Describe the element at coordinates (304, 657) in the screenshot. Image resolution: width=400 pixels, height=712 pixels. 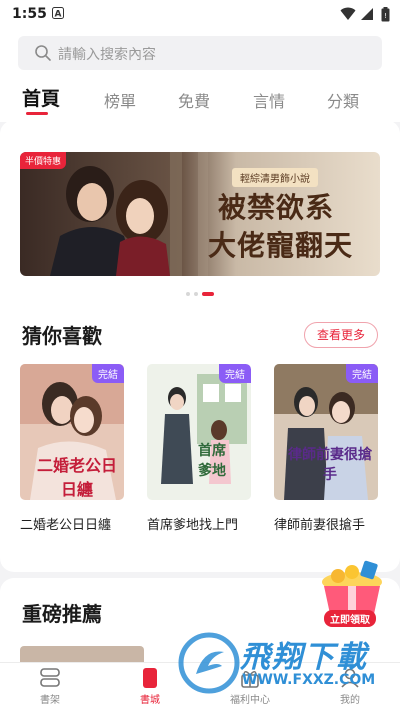
I see `watermark-text: 飛翔下載` at that location.